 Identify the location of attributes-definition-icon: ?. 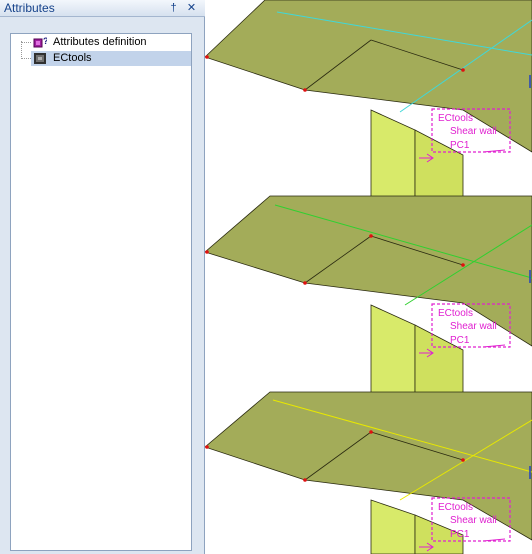
(40, 42).